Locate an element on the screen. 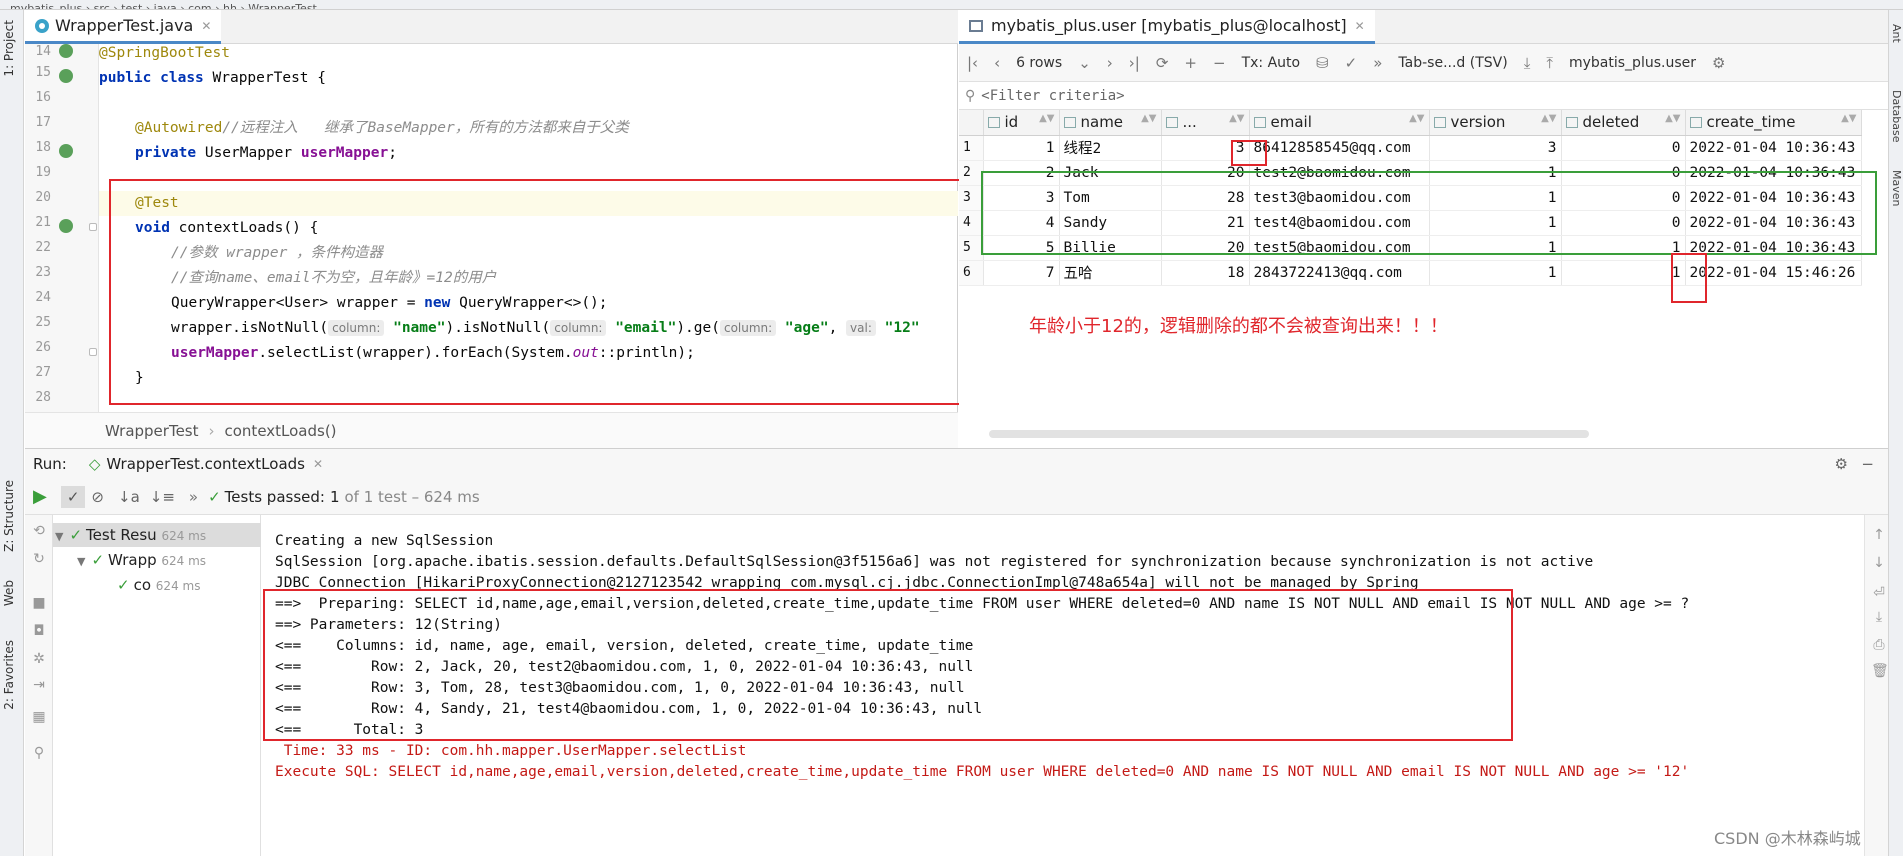 Image resolution: width=1903 pixels, height=856 pixels. cell-deleted: 0 is located at coordinates (1623, 148).